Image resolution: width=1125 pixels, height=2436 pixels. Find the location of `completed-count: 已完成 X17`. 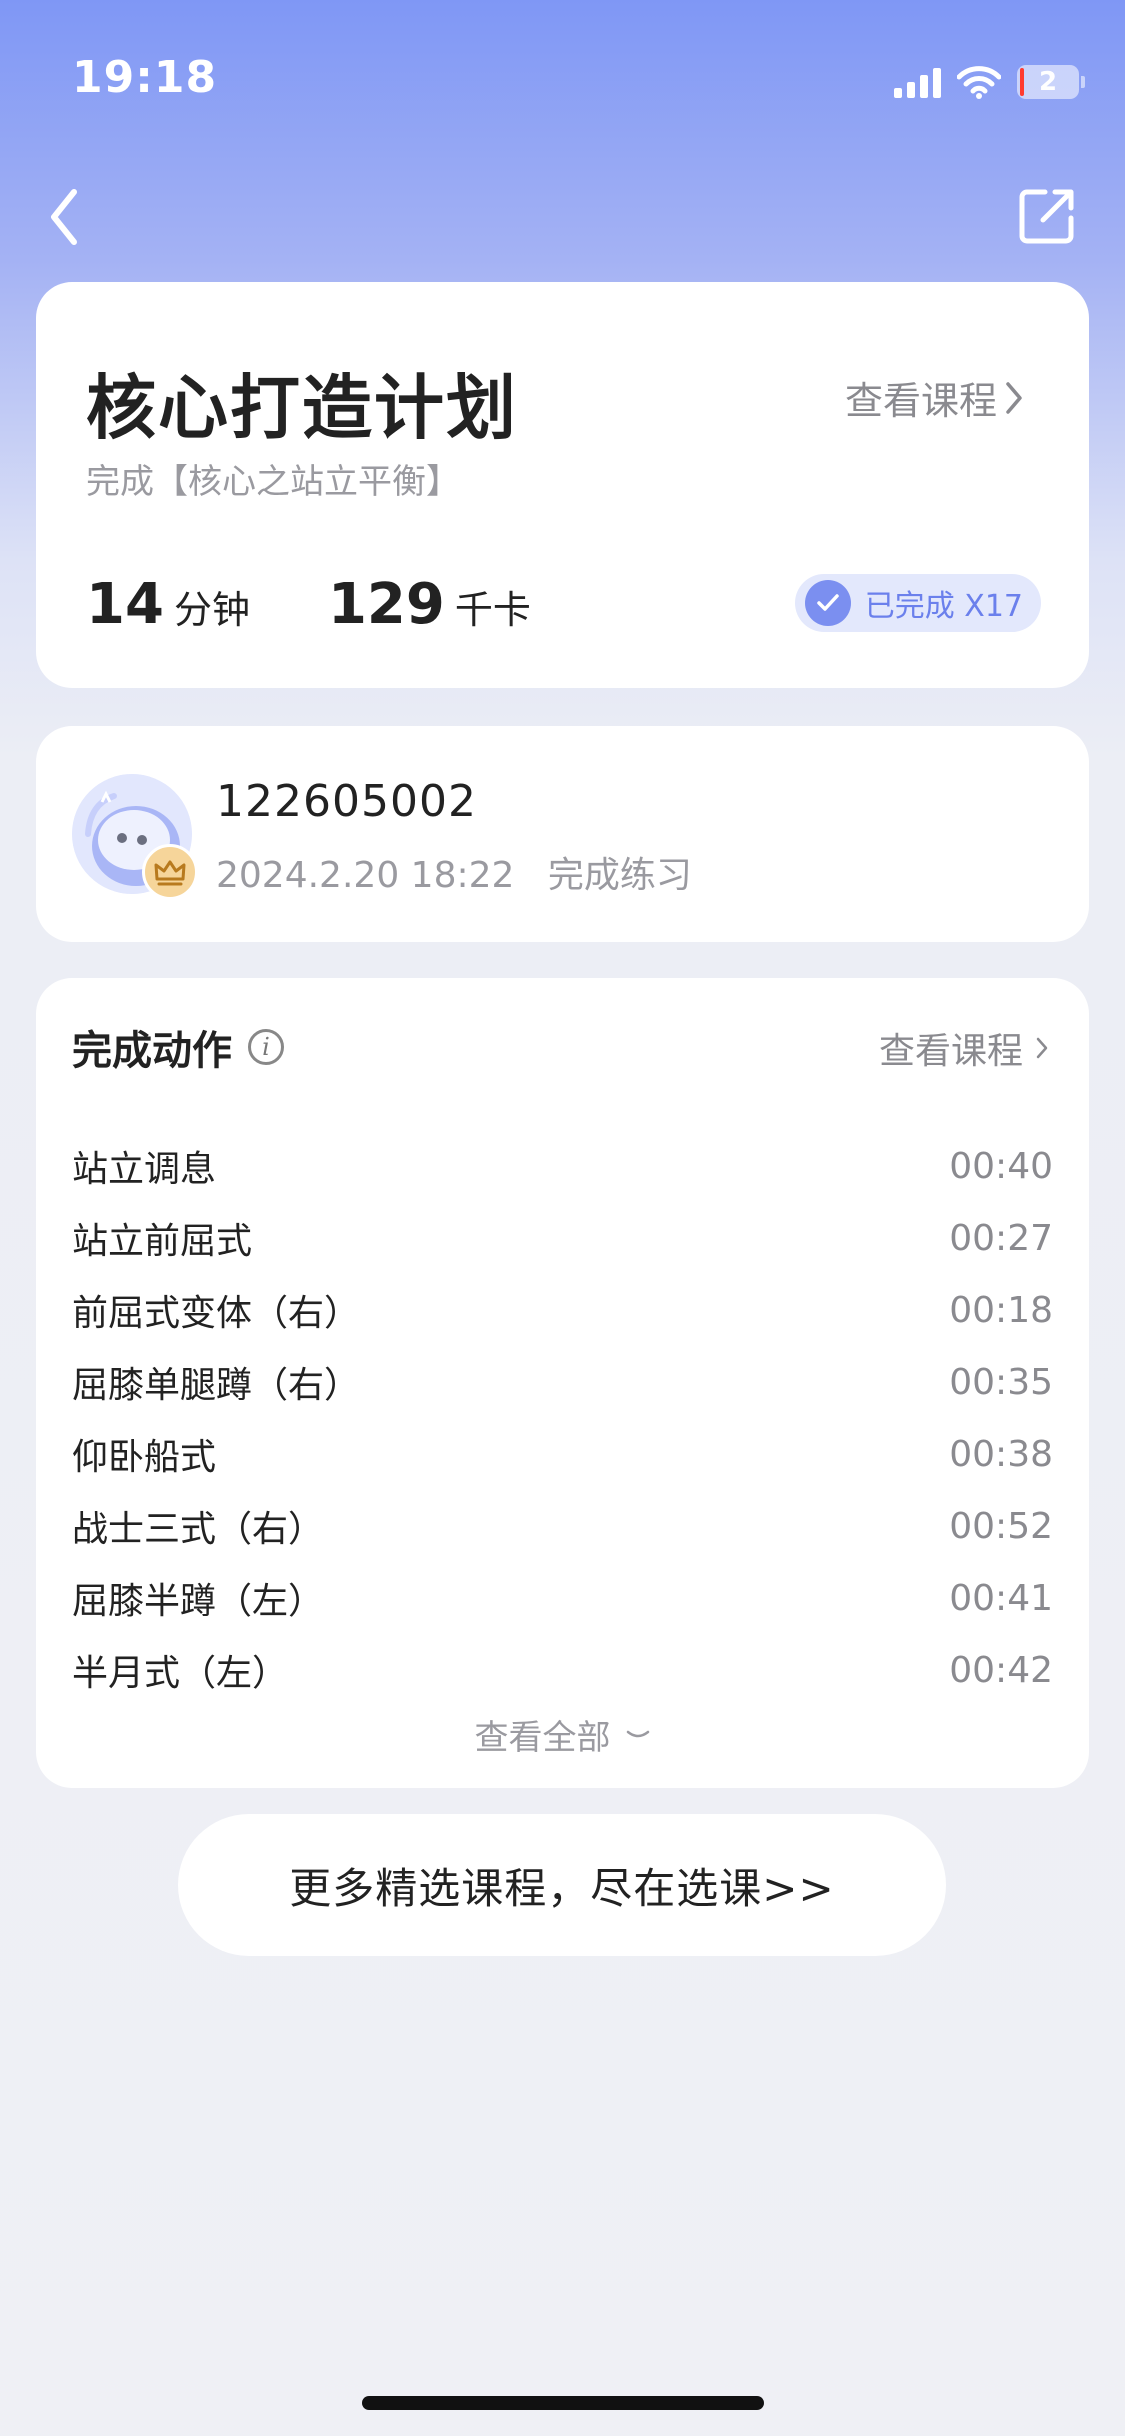

completed-count: 已完成 X17 is located at coordinates (943, 606).